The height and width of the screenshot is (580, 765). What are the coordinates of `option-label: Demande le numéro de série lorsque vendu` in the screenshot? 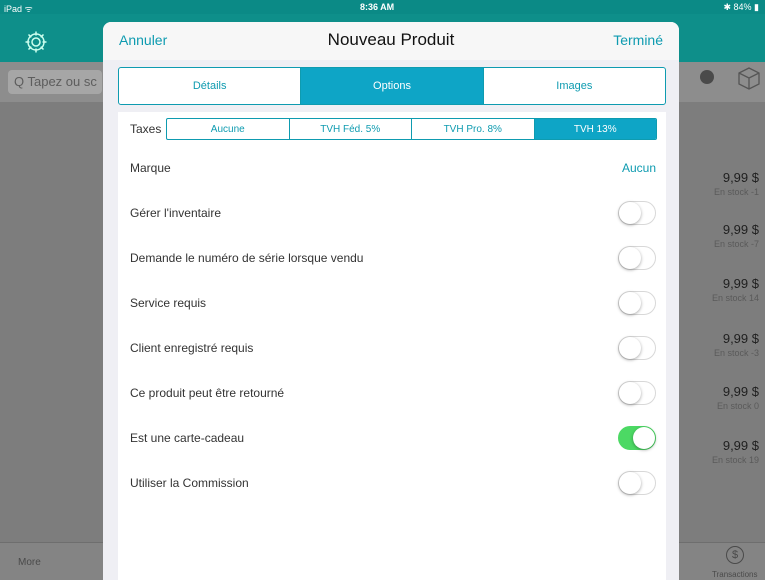 It's located at (247, 258).